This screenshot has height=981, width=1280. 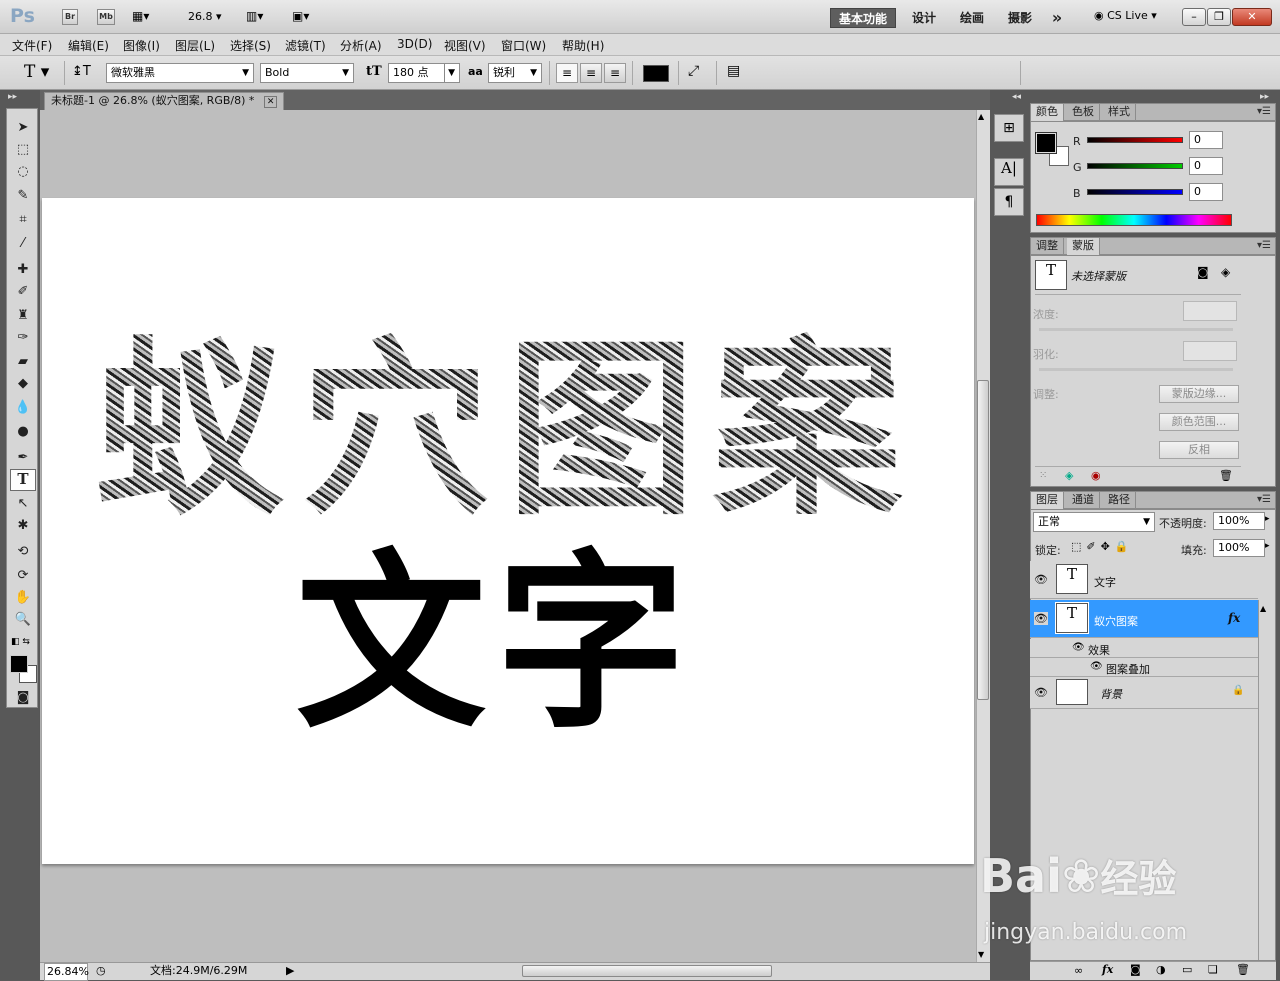 What do you see at coordinates (19, 664) in the screenshot?
I see `foreground-color-swatch` at bounding box center [19, 664].